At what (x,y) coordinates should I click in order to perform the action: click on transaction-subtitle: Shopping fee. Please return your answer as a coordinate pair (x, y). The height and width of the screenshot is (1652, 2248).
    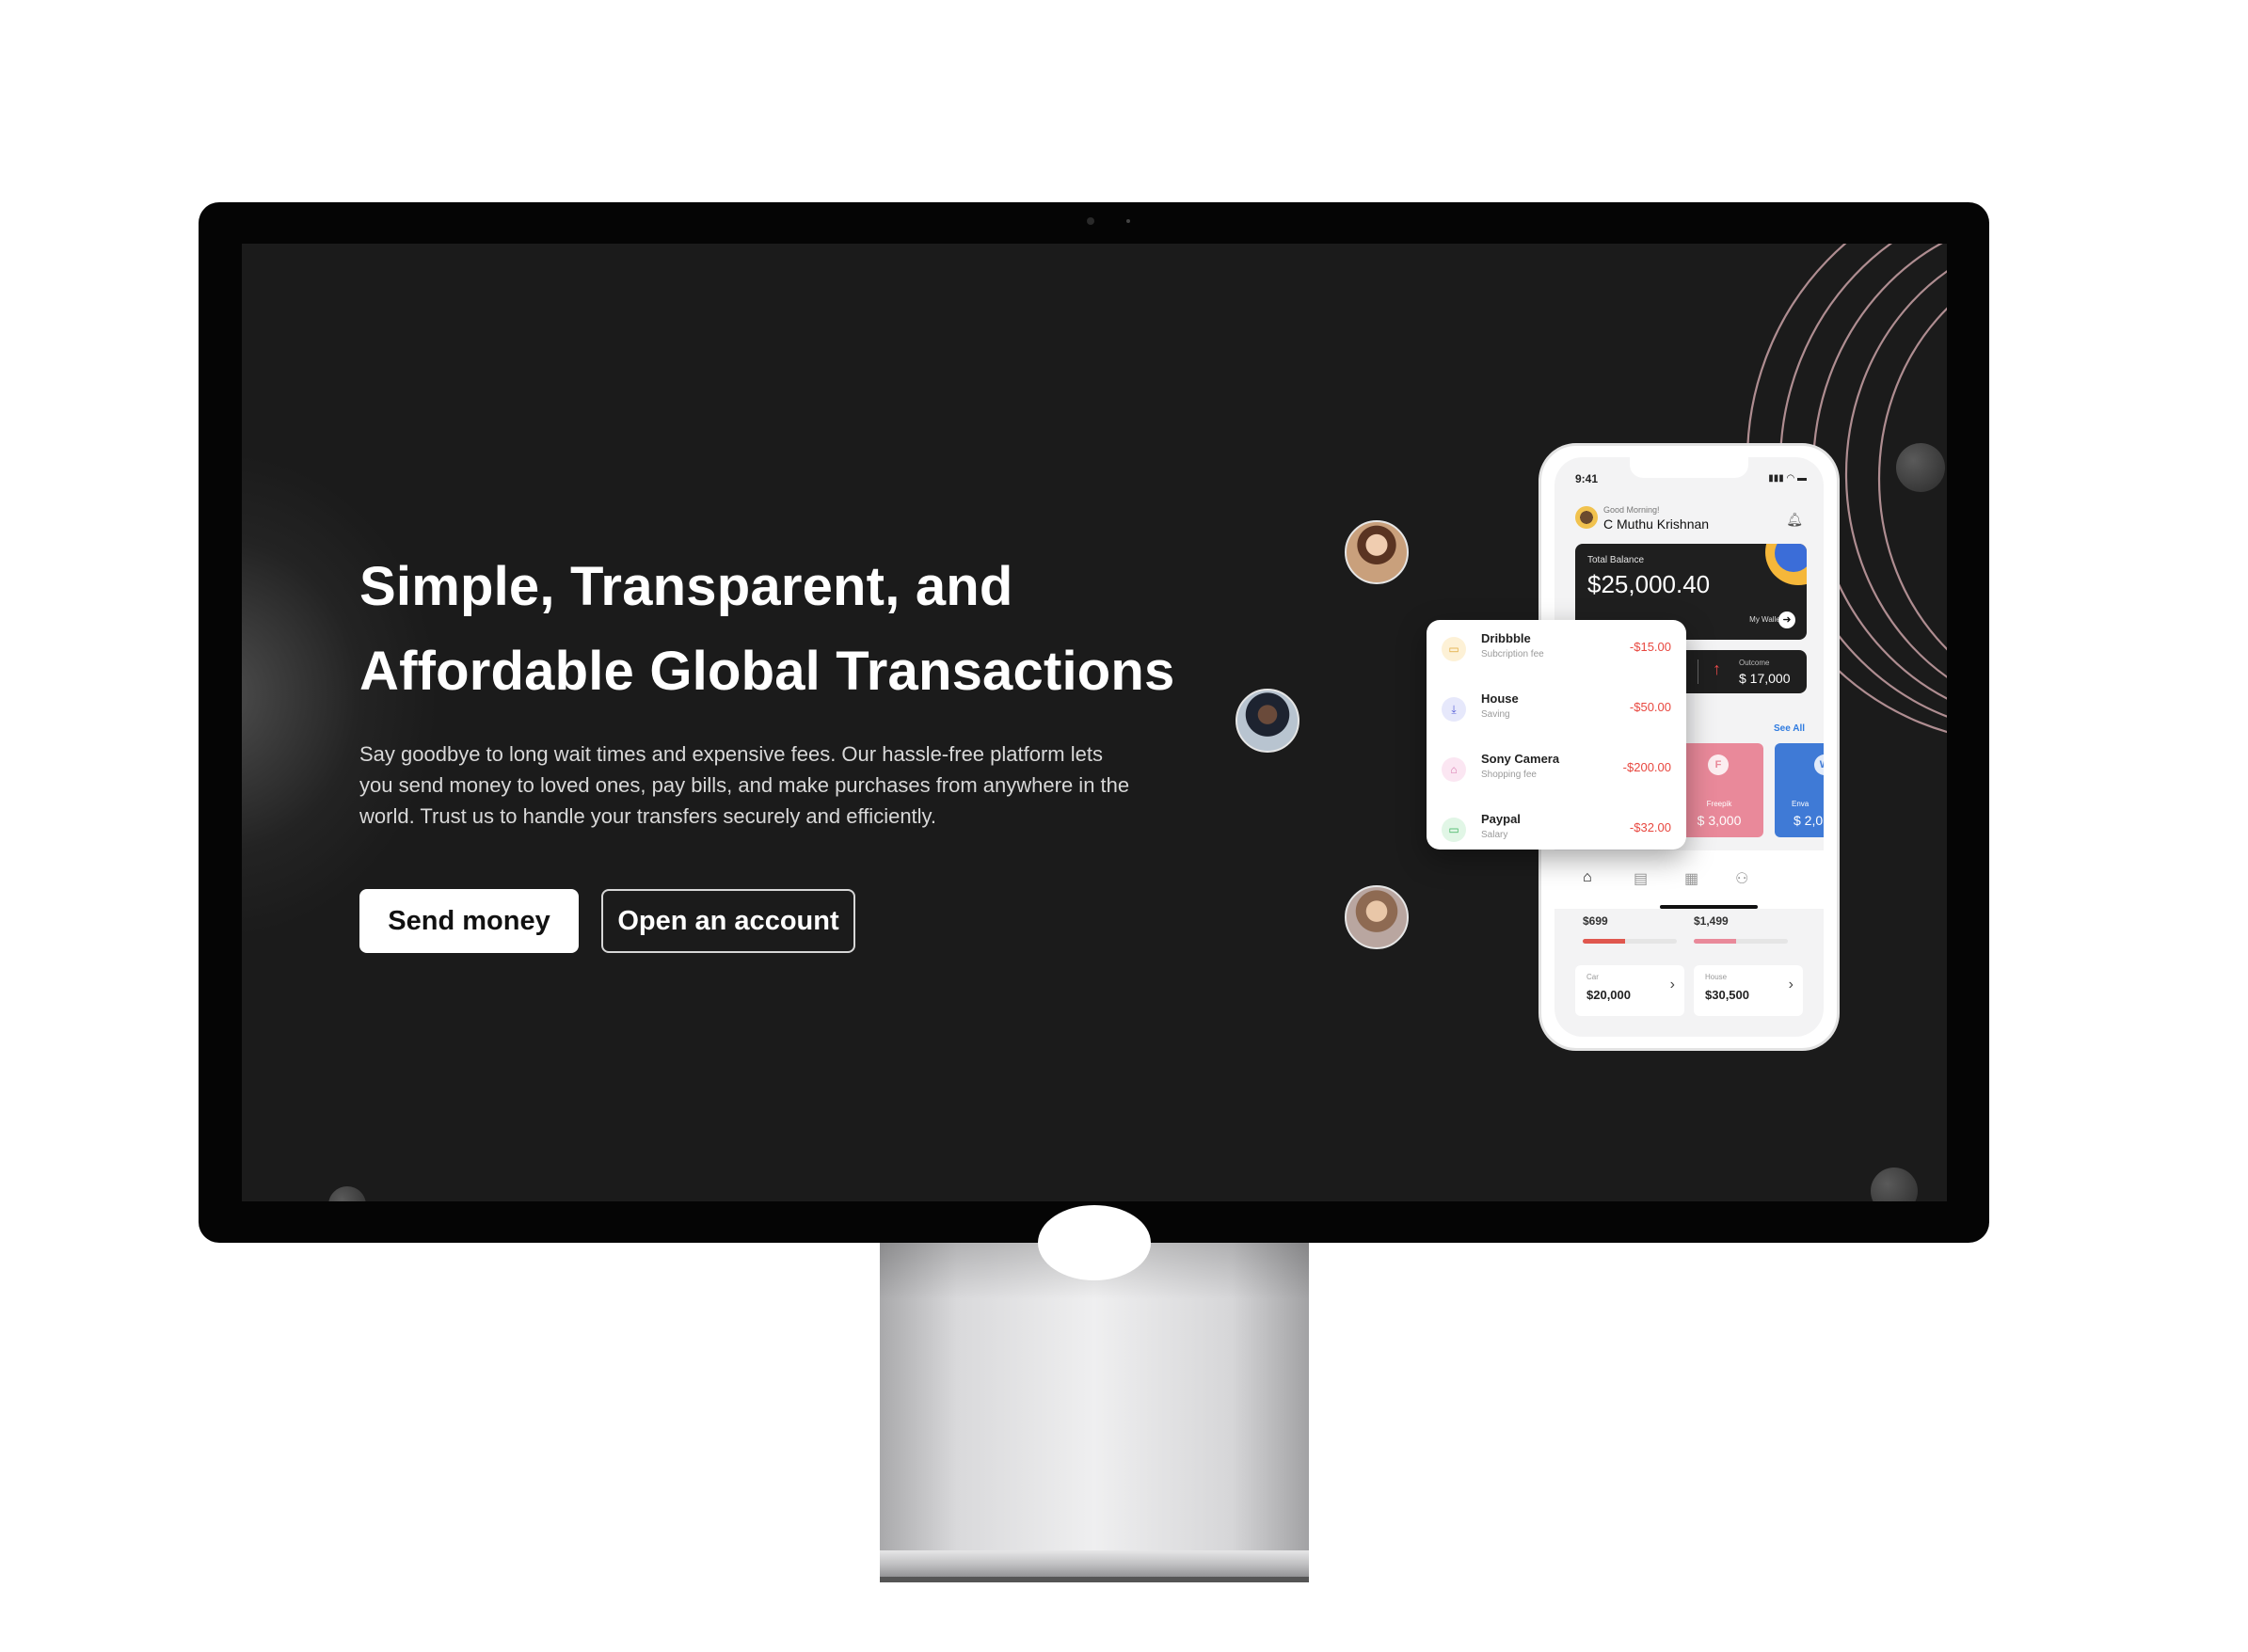
    Looking at the image, I should click on (1509, 775).